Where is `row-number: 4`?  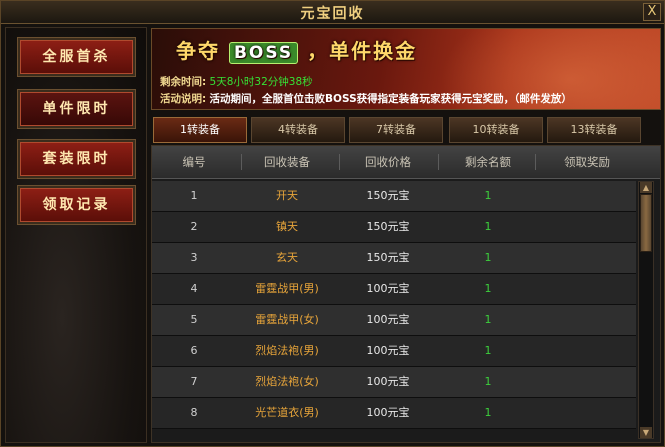 row-number: 4 is located at coordinates (194, 288).